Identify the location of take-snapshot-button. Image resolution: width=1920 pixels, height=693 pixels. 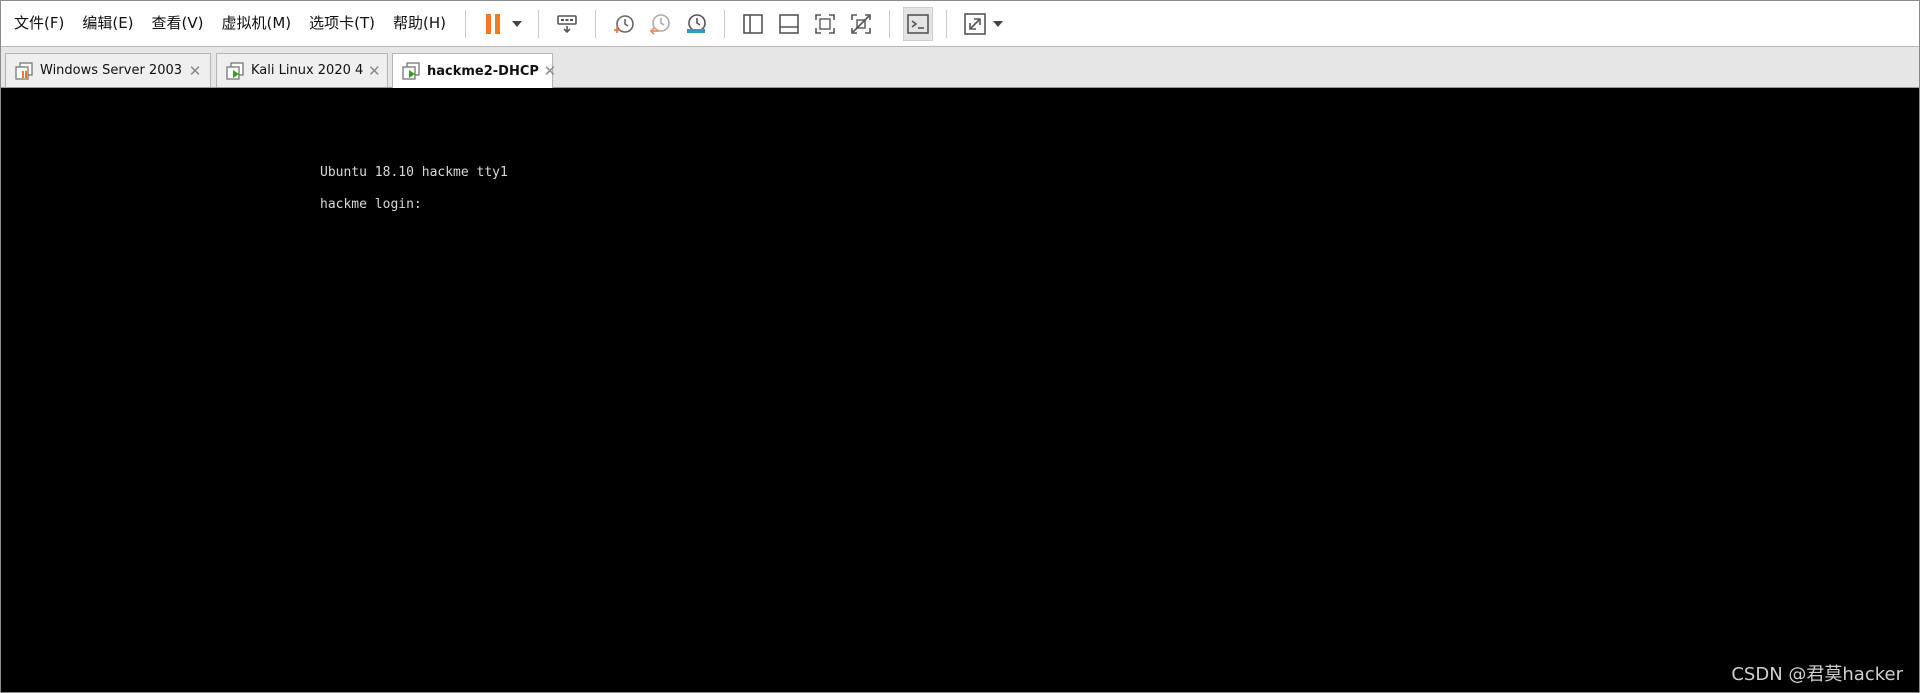
(624, 24).